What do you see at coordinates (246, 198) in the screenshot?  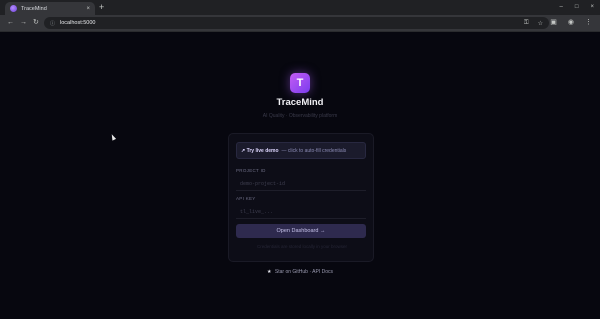 I see `api-key-label: API KEY` at bounding box center [246, 198].